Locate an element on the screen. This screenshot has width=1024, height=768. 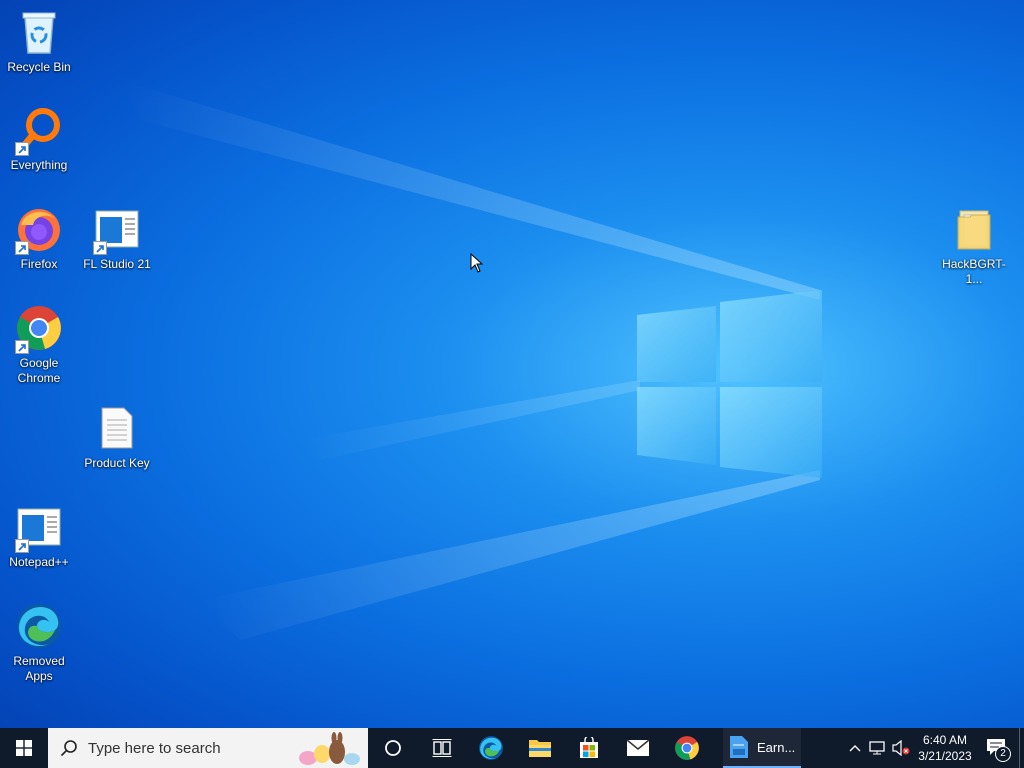
taskbar-clock: 6:40 AM 3/21/2023 is located at coordinates (945, 748).